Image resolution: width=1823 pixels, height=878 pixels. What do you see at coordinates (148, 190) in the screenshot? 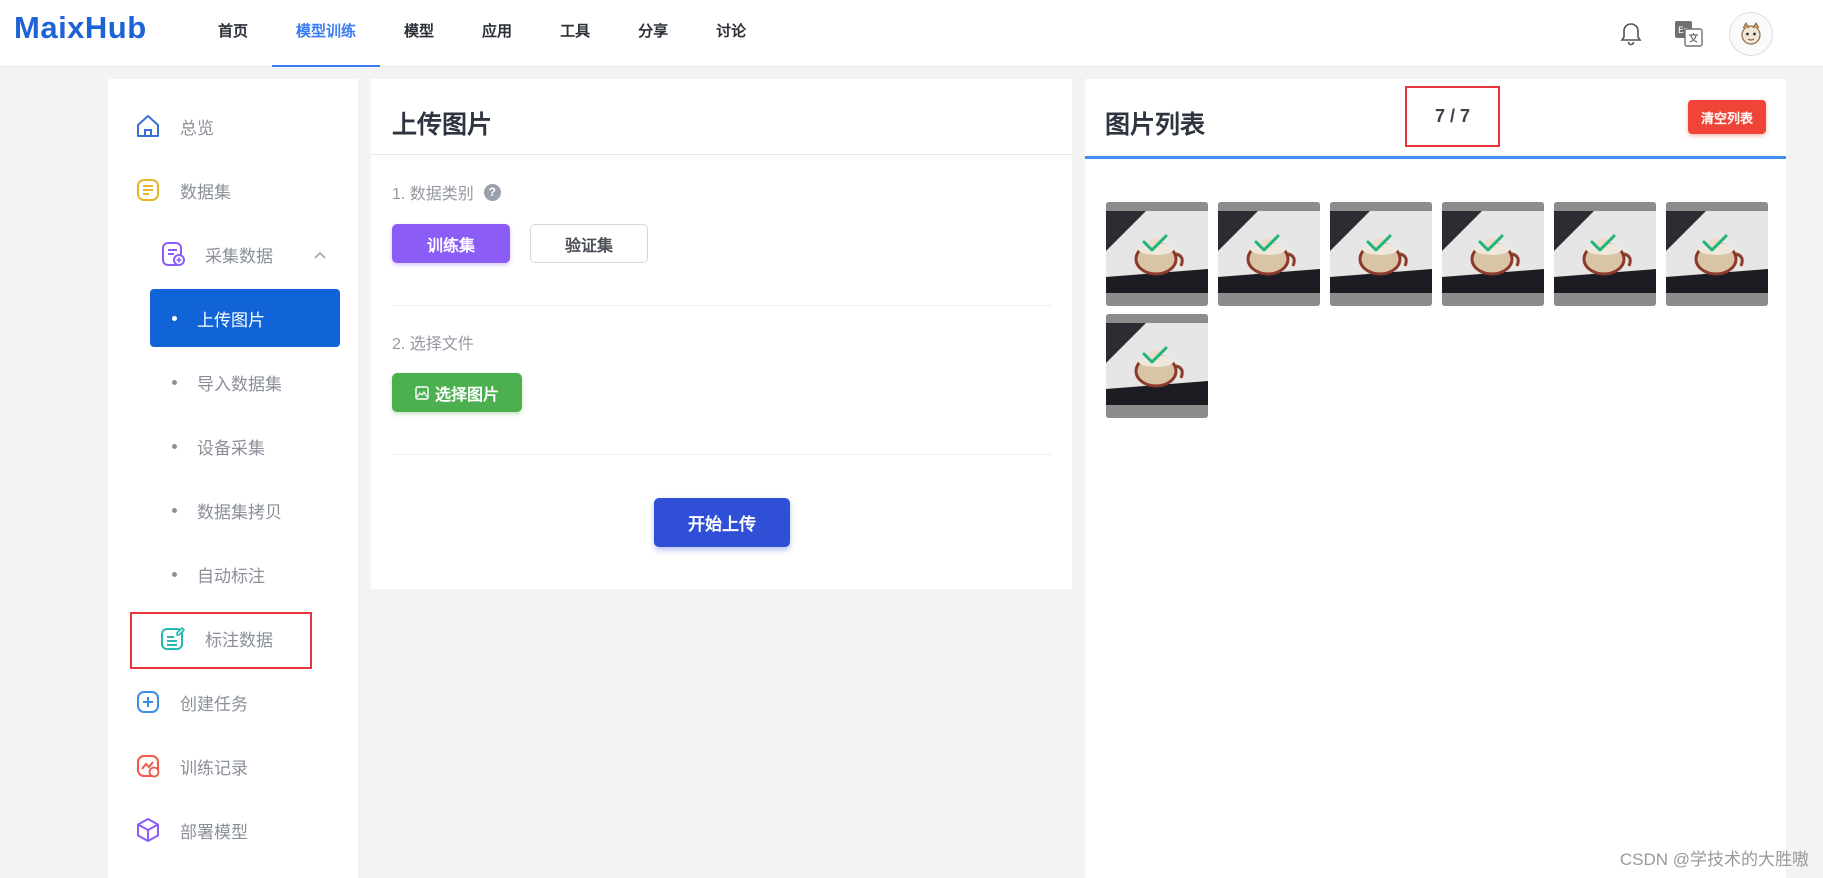
I see `dataset-icon` at bounding box center [148, 190].